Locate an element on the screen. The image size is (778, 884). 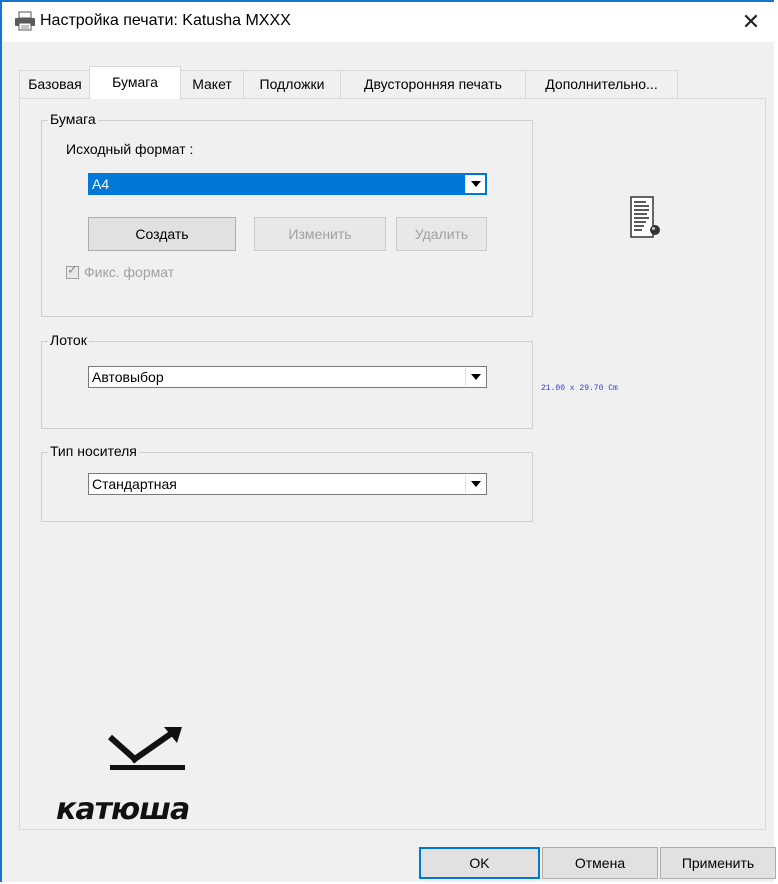
ok-button: OK is located at coordinates (479, 863).